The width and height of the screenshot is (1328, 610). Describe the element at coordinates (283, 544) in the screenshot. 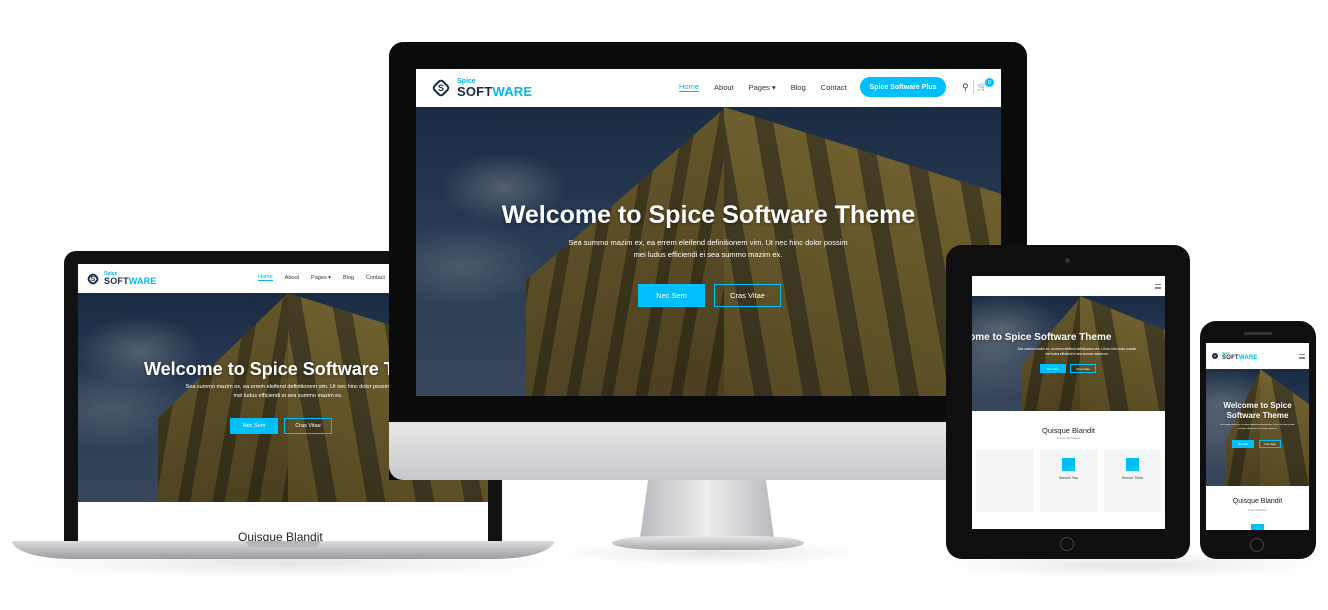

I see `laptop-notch` at that location.